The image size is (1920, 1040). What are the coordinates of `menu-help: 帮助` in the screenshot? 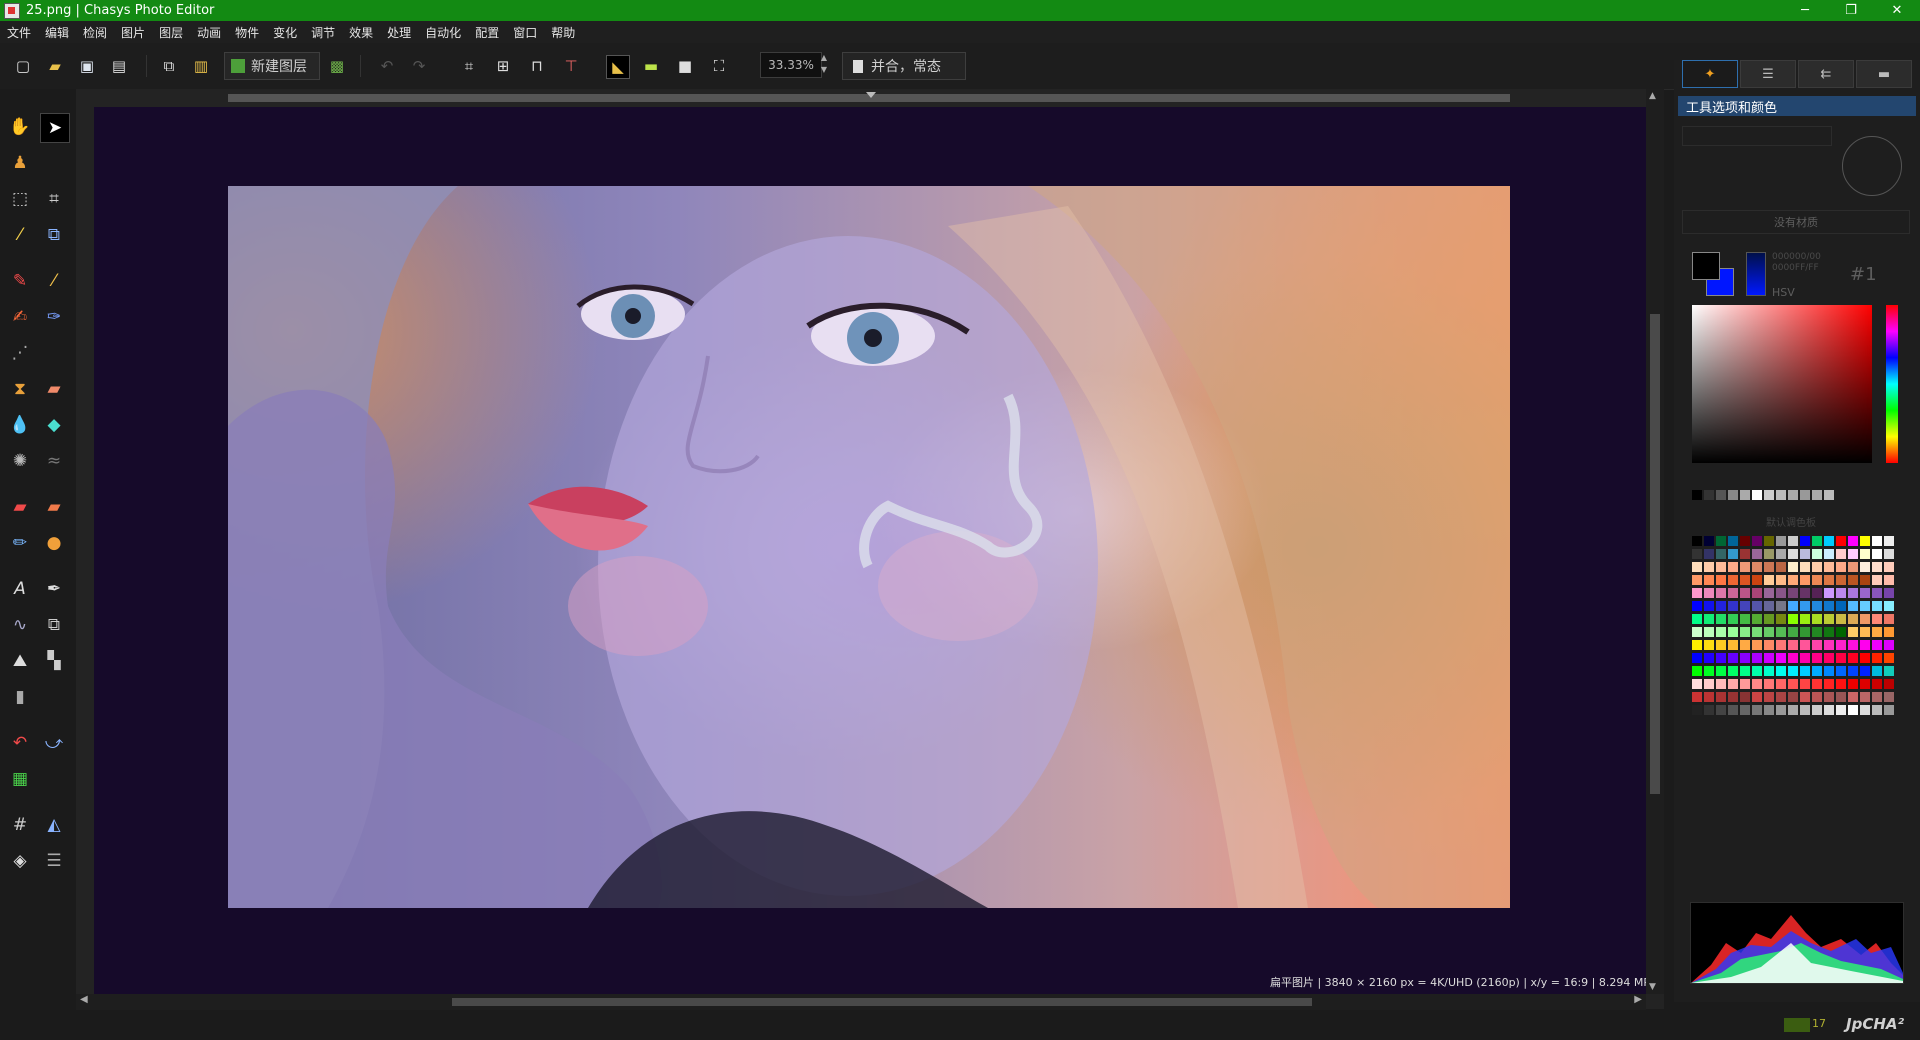 It's located at (563, 32).